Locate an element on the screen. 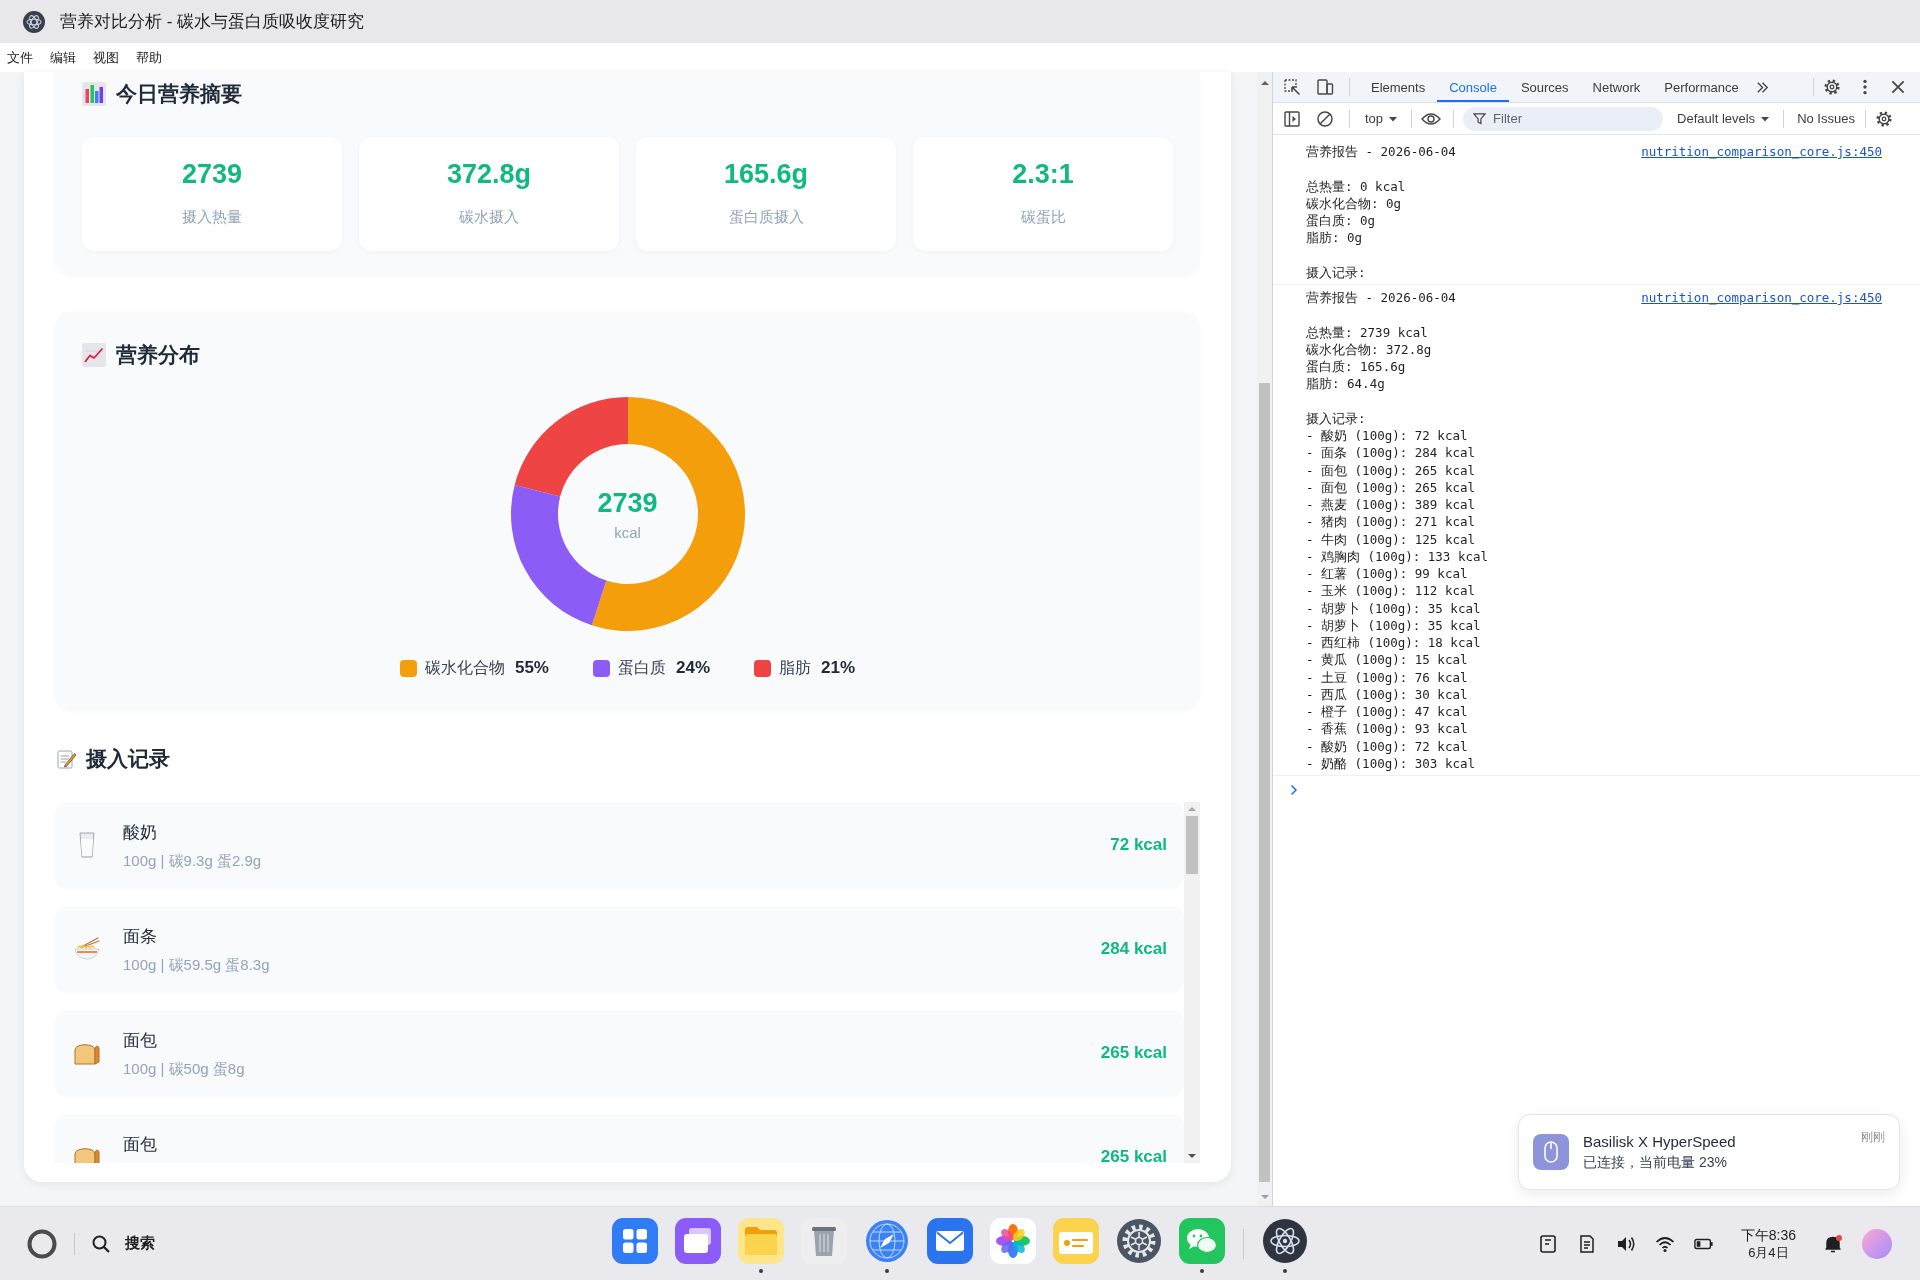  food-calories: 284 kcal is located at coordinates (1133, 949).